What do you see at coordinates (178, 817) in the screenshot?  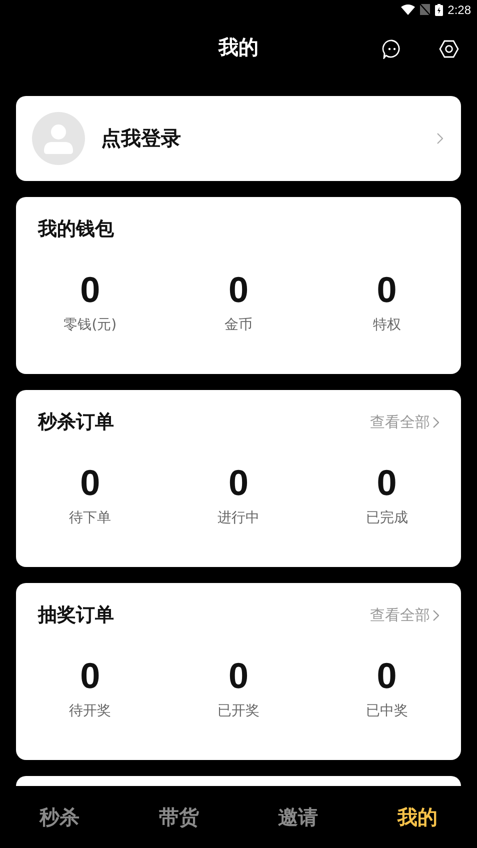 I see `nav-tab: 带货` at bounding box center [178, 817].